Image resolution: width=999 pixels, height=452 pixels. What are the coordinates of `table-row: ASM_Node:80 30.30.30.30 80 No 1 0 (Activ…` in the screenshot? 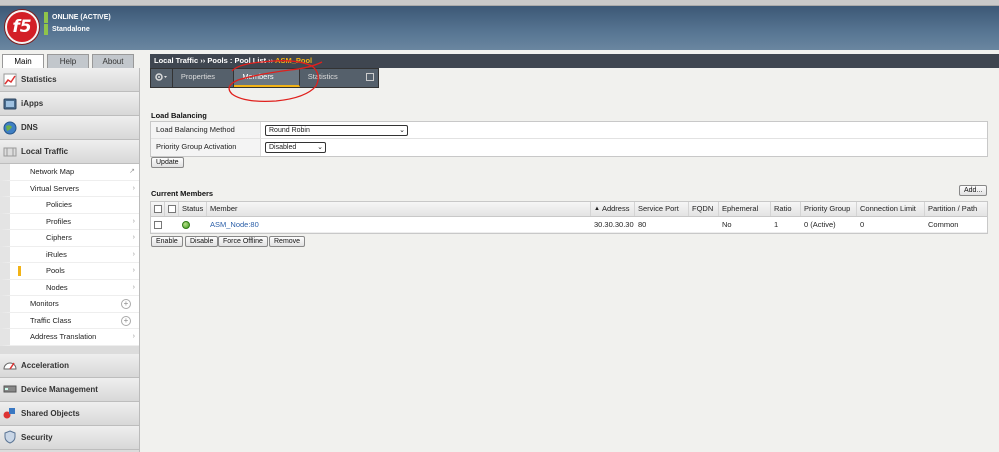 It's located at (569, 225).